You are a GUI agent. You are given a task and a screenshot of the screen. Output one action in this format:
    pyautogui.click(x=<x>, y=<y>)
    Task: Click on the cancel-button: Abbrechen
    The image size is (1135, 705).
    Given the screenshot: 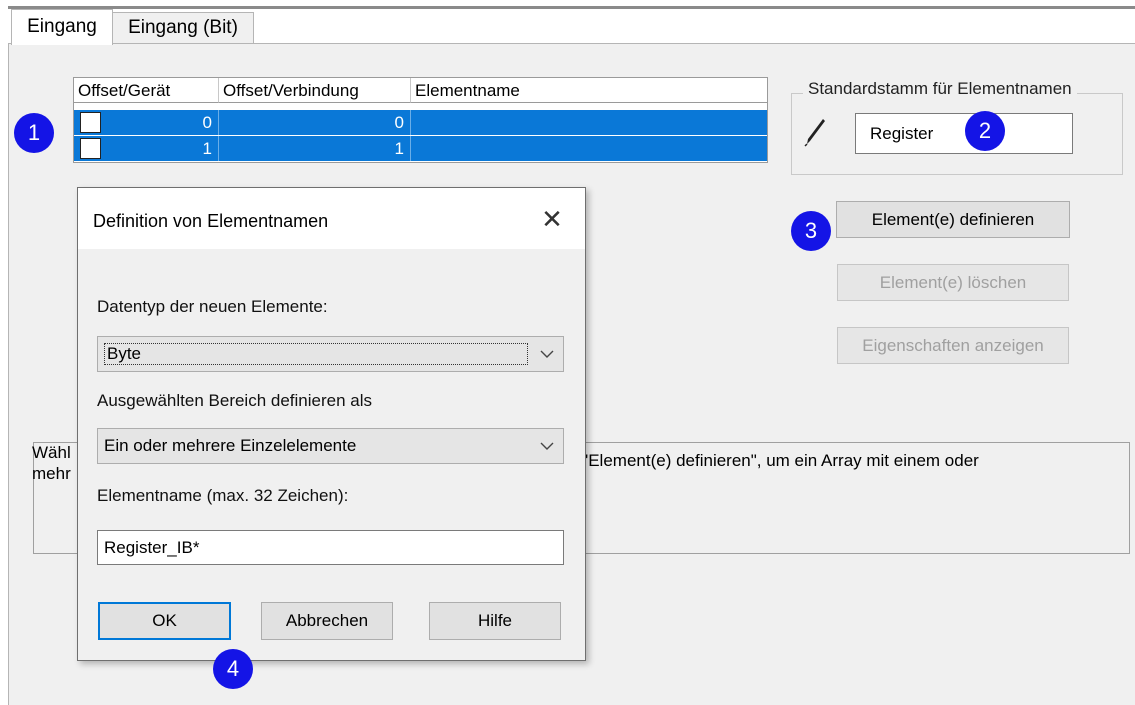 What is the action you would take?
    pyautogui.click(x=327, y=621)
    